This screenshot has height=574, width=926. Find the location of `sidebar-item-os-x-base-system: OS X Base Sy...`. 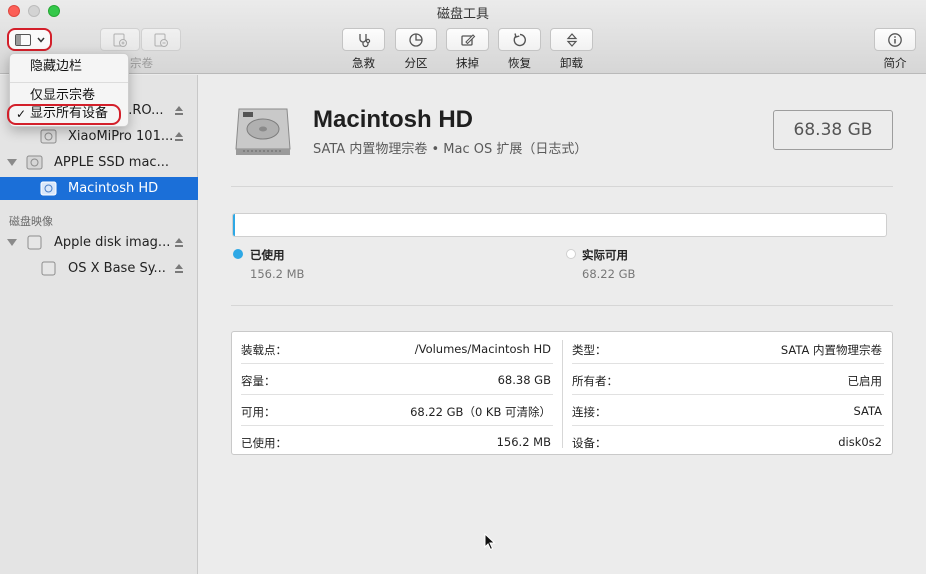

sidebar-item-os-x-base-system: OS X Base Sy... is located at coordinates (99, 268).